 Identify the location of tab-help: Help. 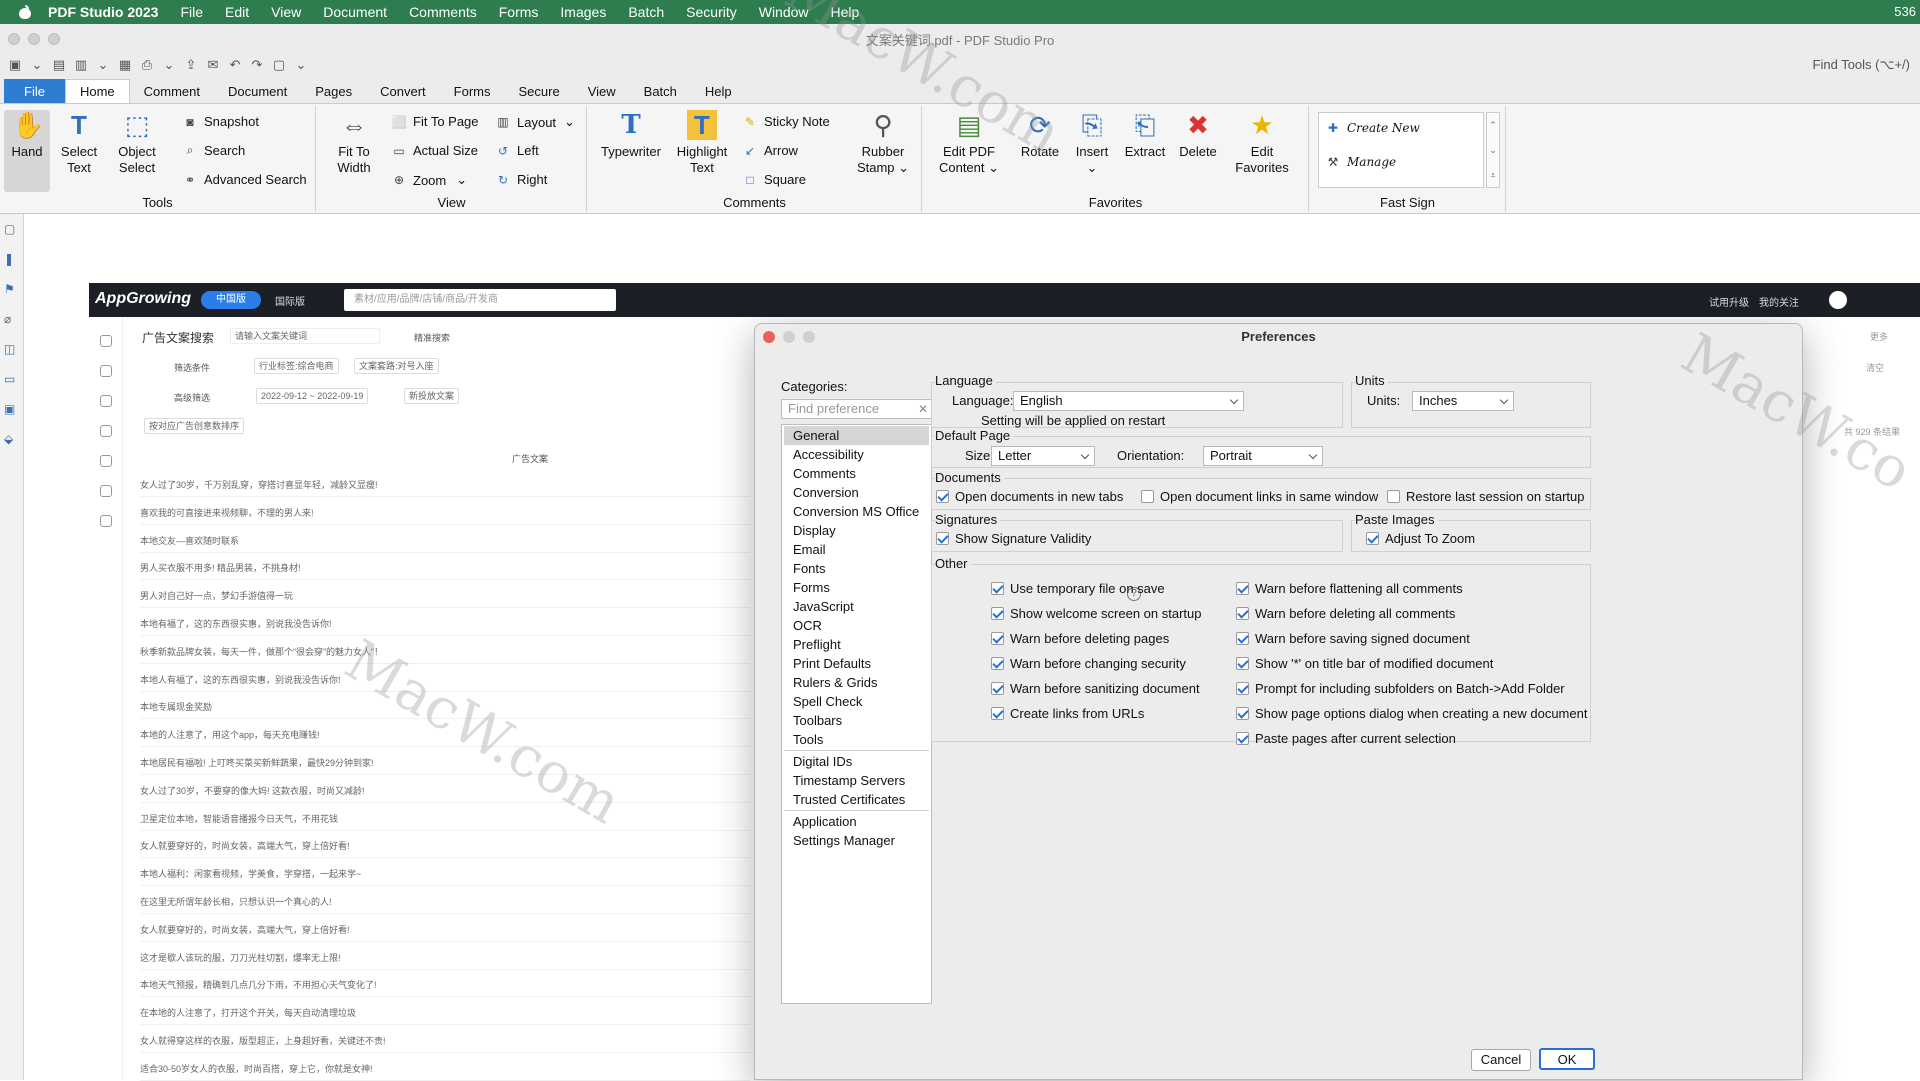
(718, 91).